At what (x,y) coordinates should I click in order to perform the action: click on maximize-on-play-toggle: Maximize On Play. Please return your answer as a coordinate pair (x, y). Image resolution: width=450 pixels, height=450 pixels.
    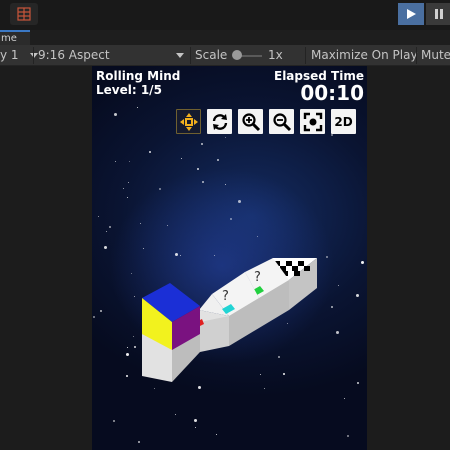
    Looking at the image, I should click on (364, 55).